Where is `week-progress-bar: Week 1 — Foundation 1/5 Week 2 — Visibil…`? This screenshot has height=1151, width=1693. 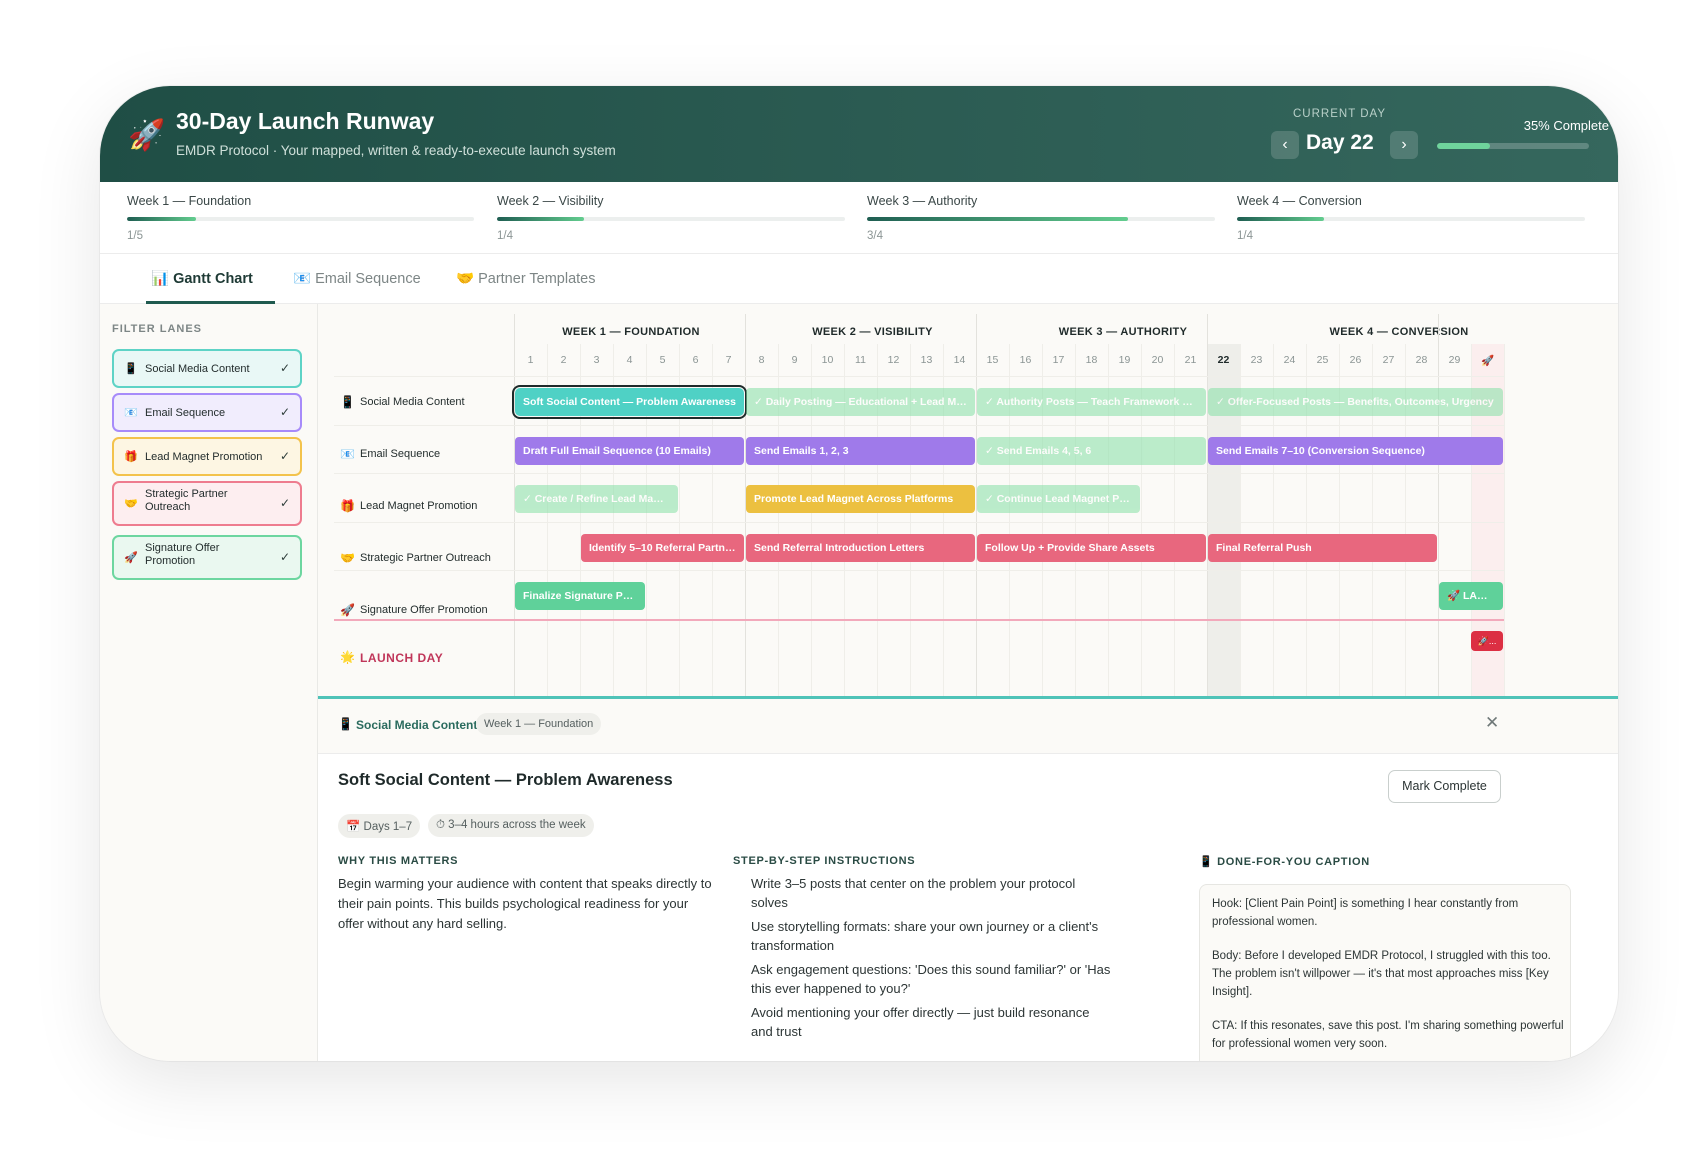 week-progress-bar: Week 1 — Foundation 1/5 Week 2 — Visibil… is located at coordinates (859, 218).